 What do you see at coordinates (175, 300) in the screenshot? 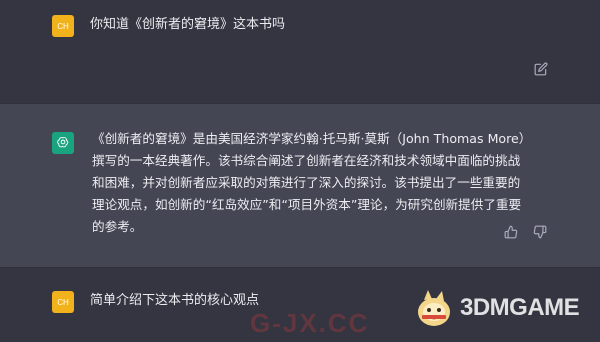
I see `user-message-text: 简单介绍下这本书的核心观点` at bounding box center [175, 300].